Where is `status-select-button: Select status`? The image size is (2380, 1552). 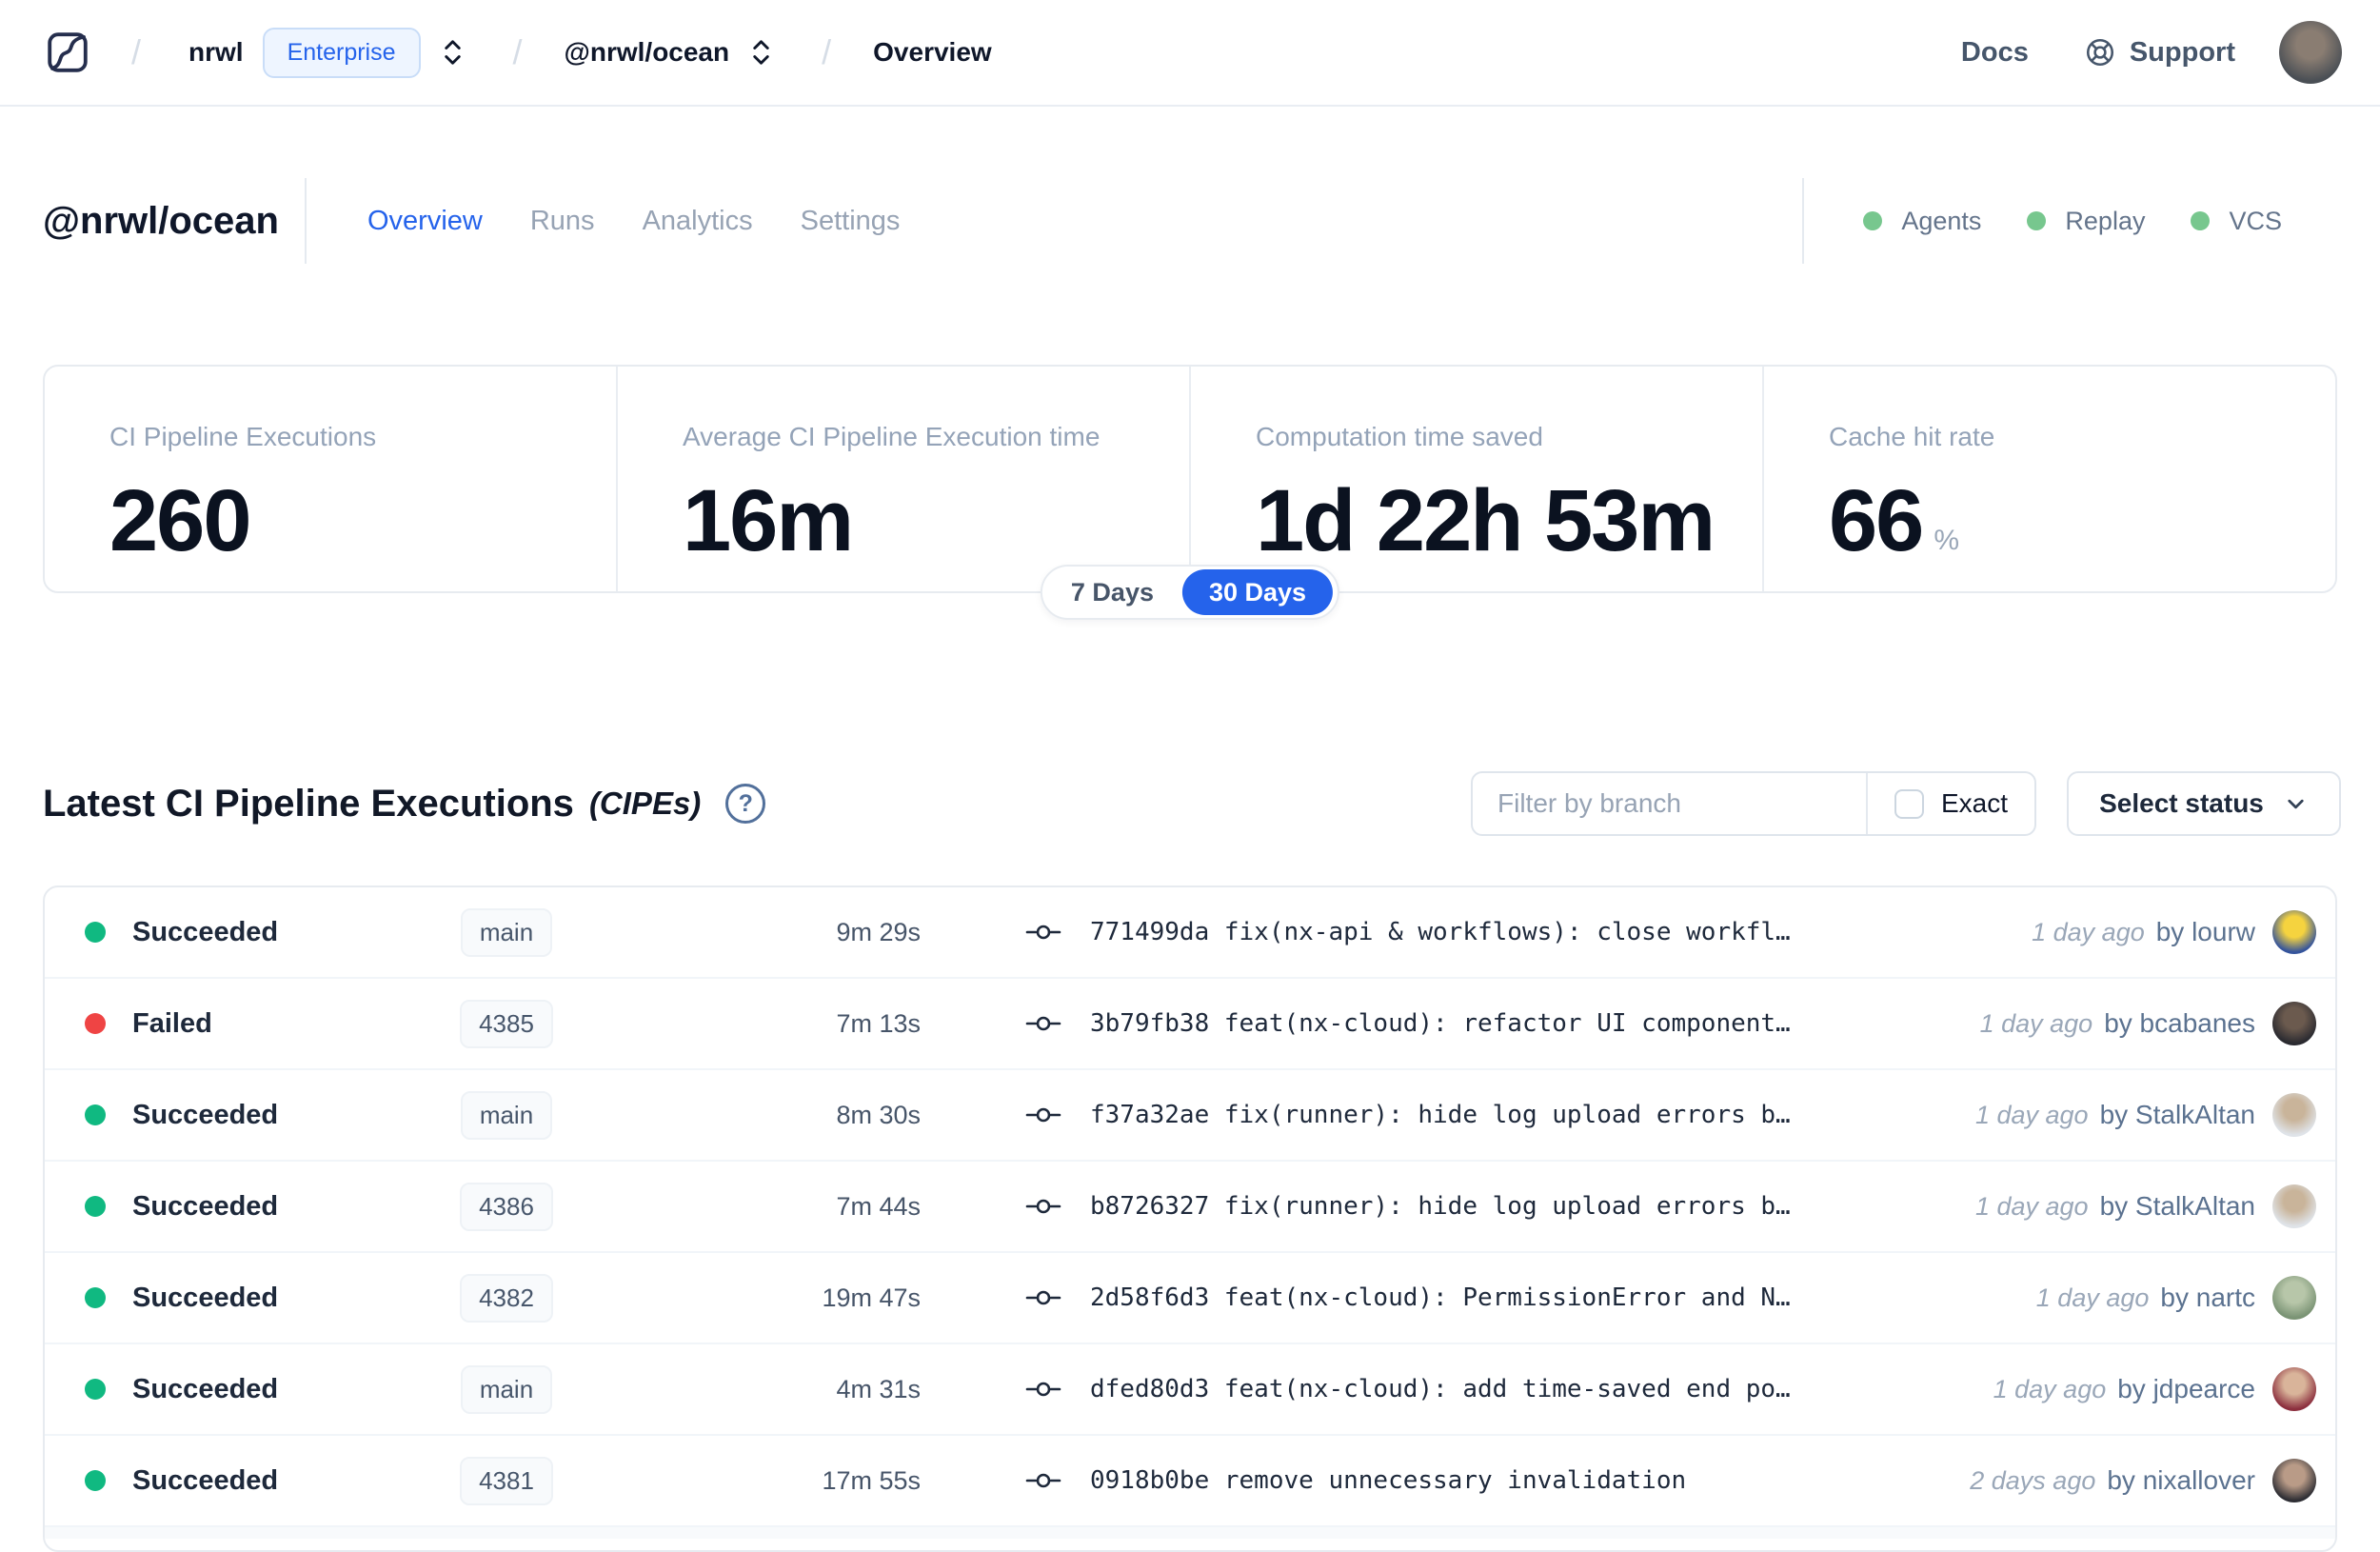
status-select-button: Select status is located at coordinates (2204, 803).